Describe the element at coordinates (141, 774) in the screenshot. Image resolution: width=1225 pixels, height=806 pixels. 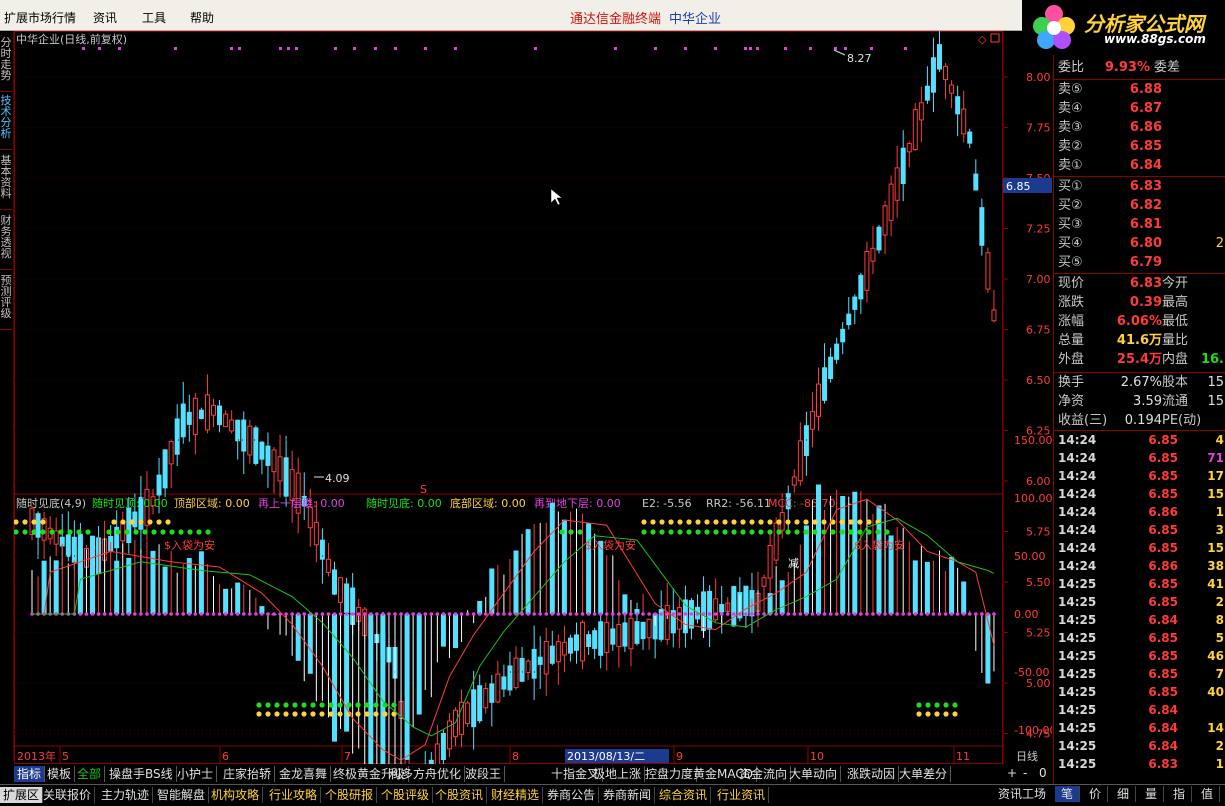
I see `indicator-tab: 操盘手BS线` at that location.